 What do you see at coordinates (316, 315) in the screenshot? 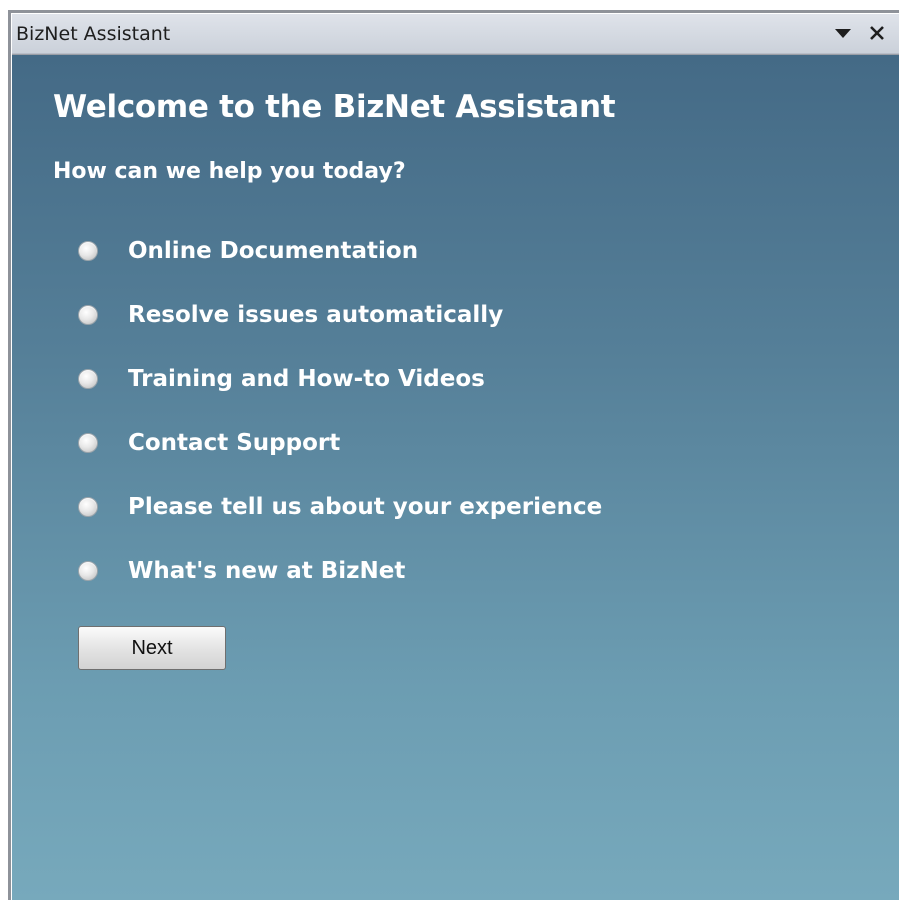
I see `option-label: Resolve issues automatically` at bounding box center [316, 315].